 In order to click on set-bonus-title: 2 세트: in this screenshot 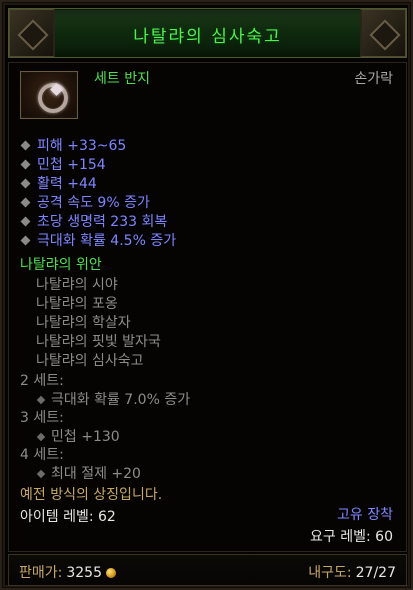, I will do `click(42, 381)`.